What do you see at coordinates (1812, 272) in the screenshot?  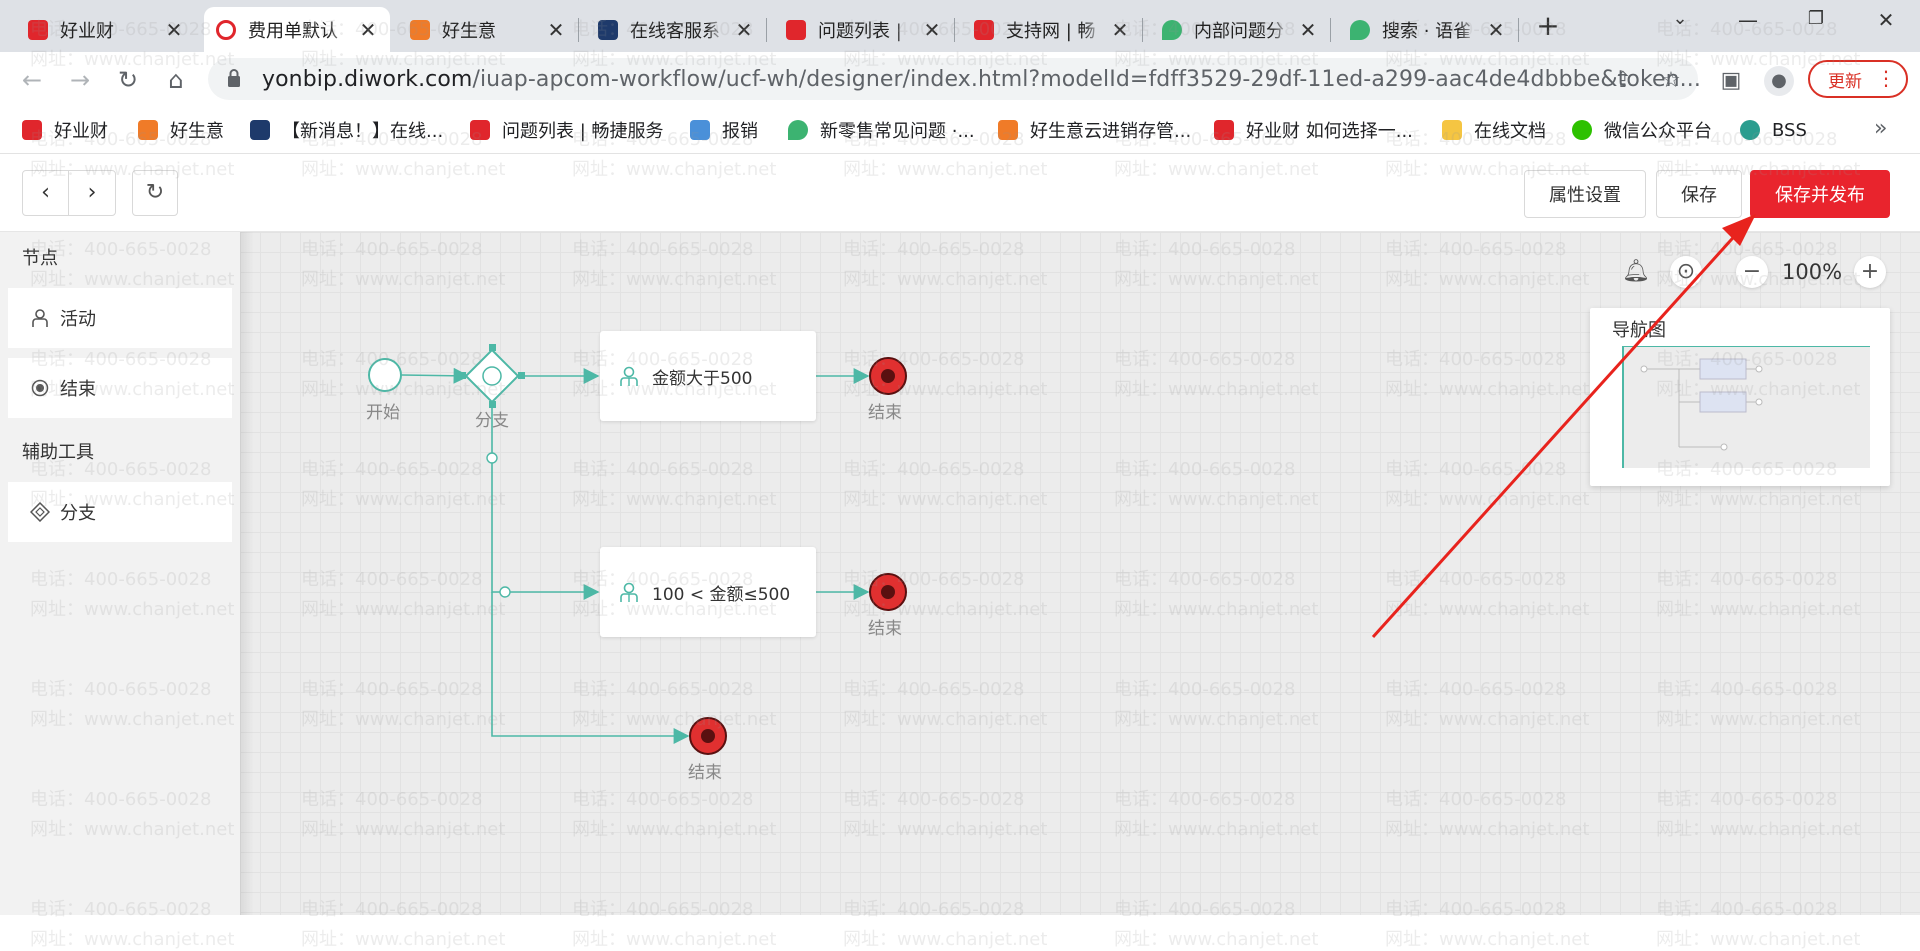 I see `zoom-level: 100%` at bounding box center [1812, 272].